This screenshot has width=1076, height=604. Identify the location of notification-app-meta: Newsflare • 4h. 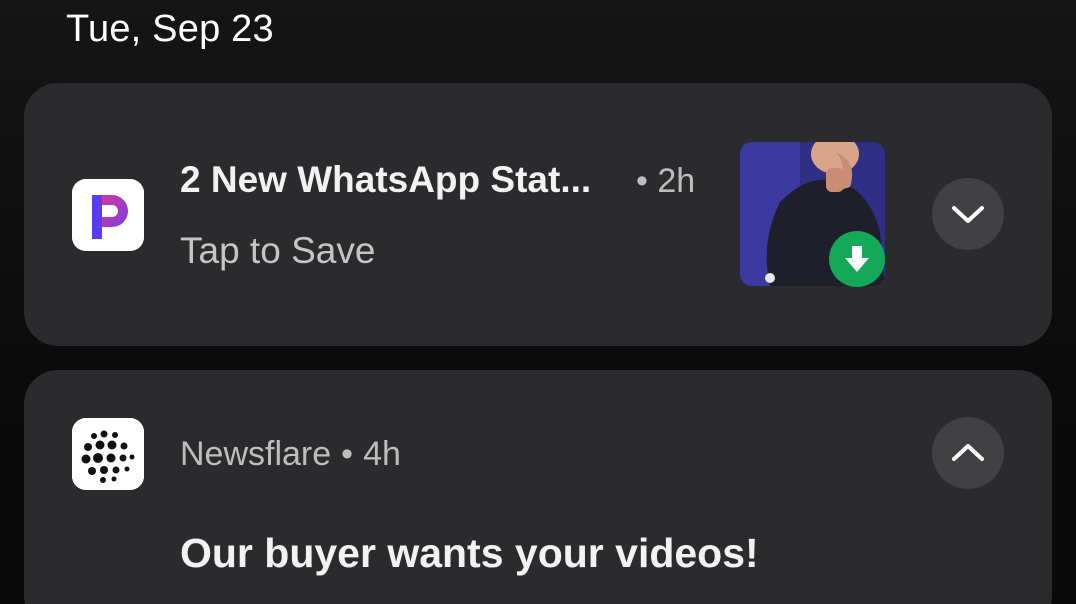
(290, 454).